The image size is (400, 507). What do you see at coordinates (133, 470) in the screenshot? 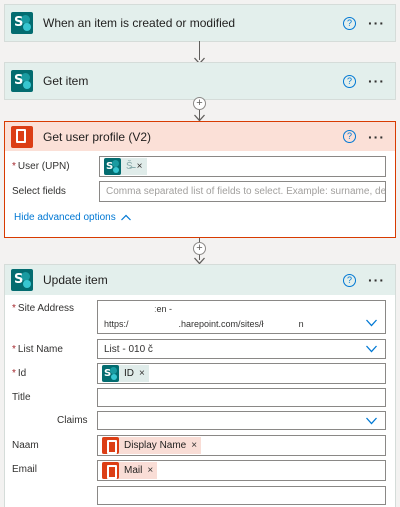
I see `token-label: Mail` at bounding box center [133, 470].